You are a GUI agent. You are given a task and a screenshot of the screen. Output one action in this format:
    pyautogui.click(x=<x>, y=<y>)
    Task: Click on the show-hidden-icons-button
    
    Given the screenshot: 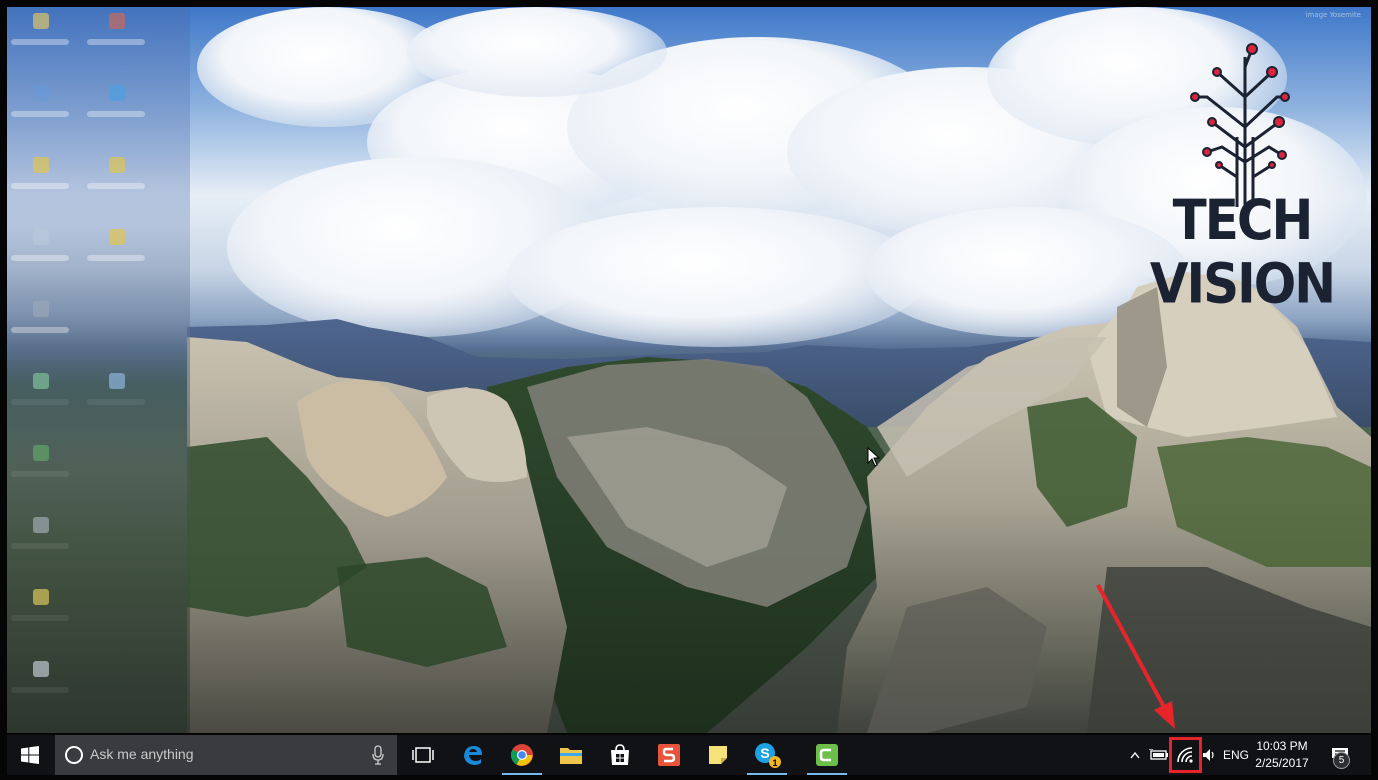 What is the action you would take?
    pyautogui.click(x=1135, y=755)
    